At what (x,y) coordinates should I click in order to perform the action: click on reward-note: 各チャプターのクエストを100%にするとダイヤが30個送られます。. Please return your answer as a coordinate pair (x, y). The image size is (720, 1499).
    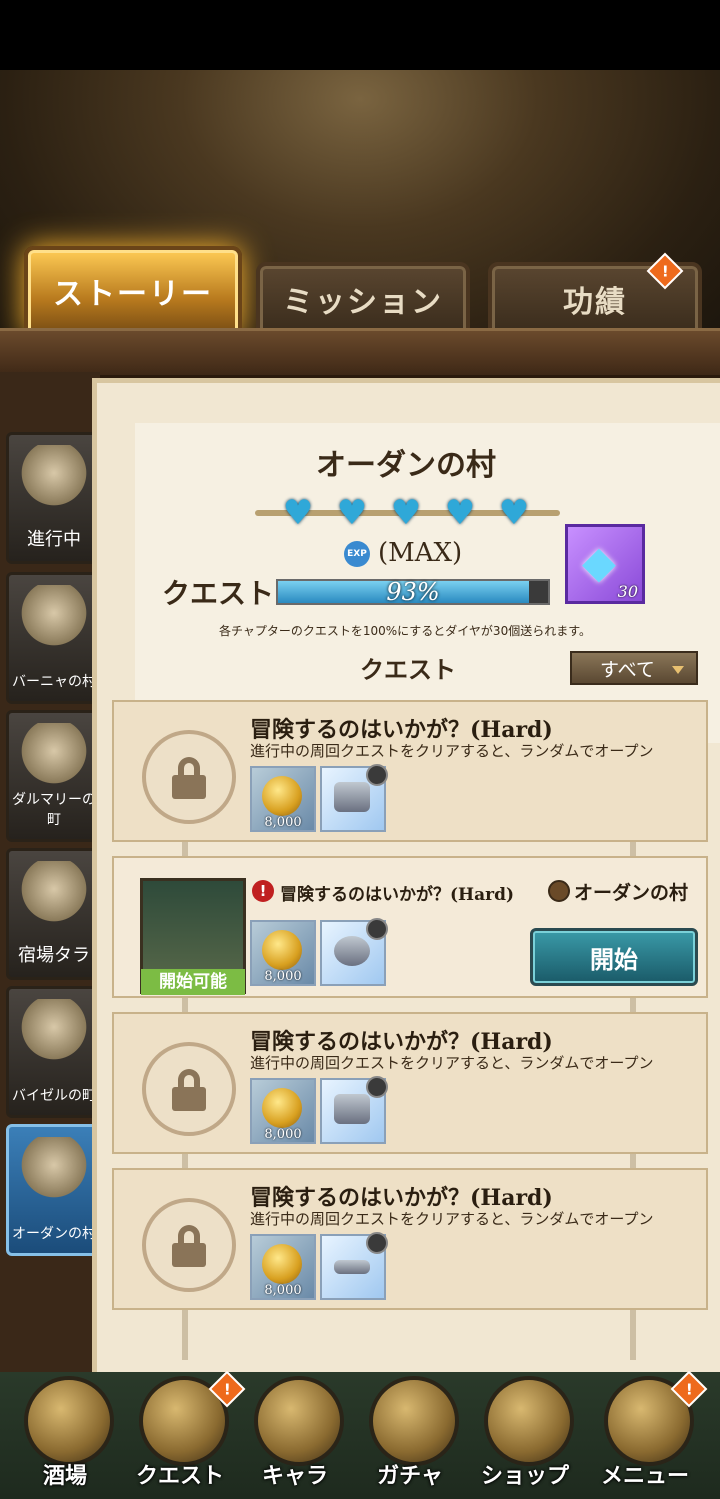
    Looking at the image, I should click on (405, 631).